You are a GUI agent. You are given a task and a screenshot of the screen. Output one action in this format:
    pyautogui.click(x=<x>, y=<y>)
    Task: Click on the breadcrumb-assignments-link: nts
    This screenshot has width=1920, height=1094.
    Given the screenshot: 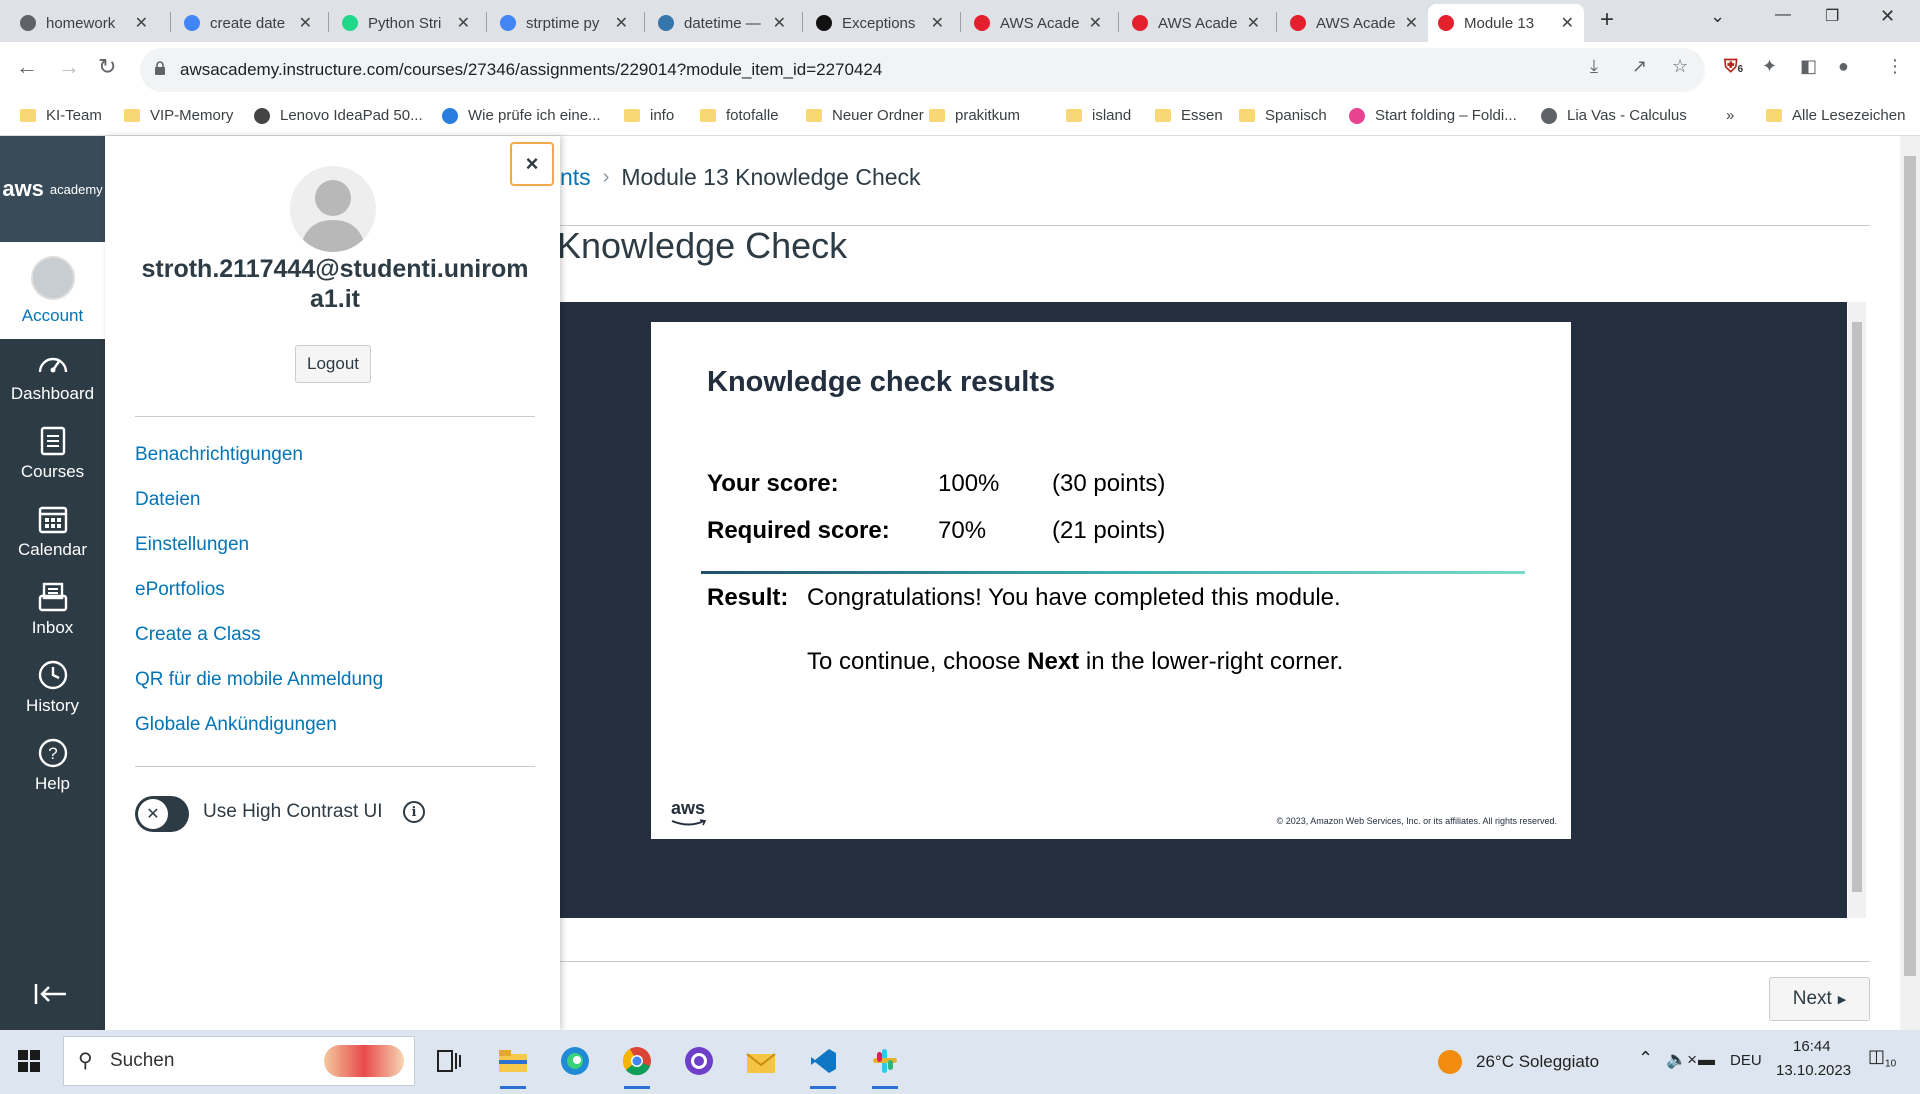 What is the action you would take?
    pyautogui.click(x=575, y=177)
    